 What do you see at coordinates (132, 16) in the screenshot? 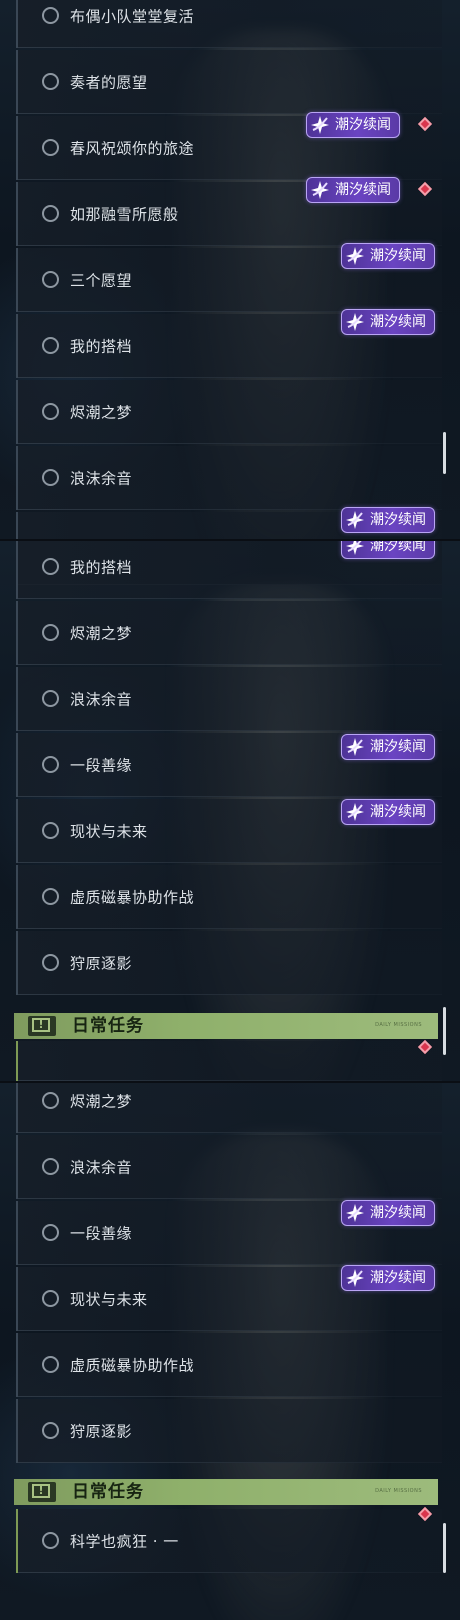
I see `quest-label: 布偶小队堂堂复活` at bounding box center [132, 16].